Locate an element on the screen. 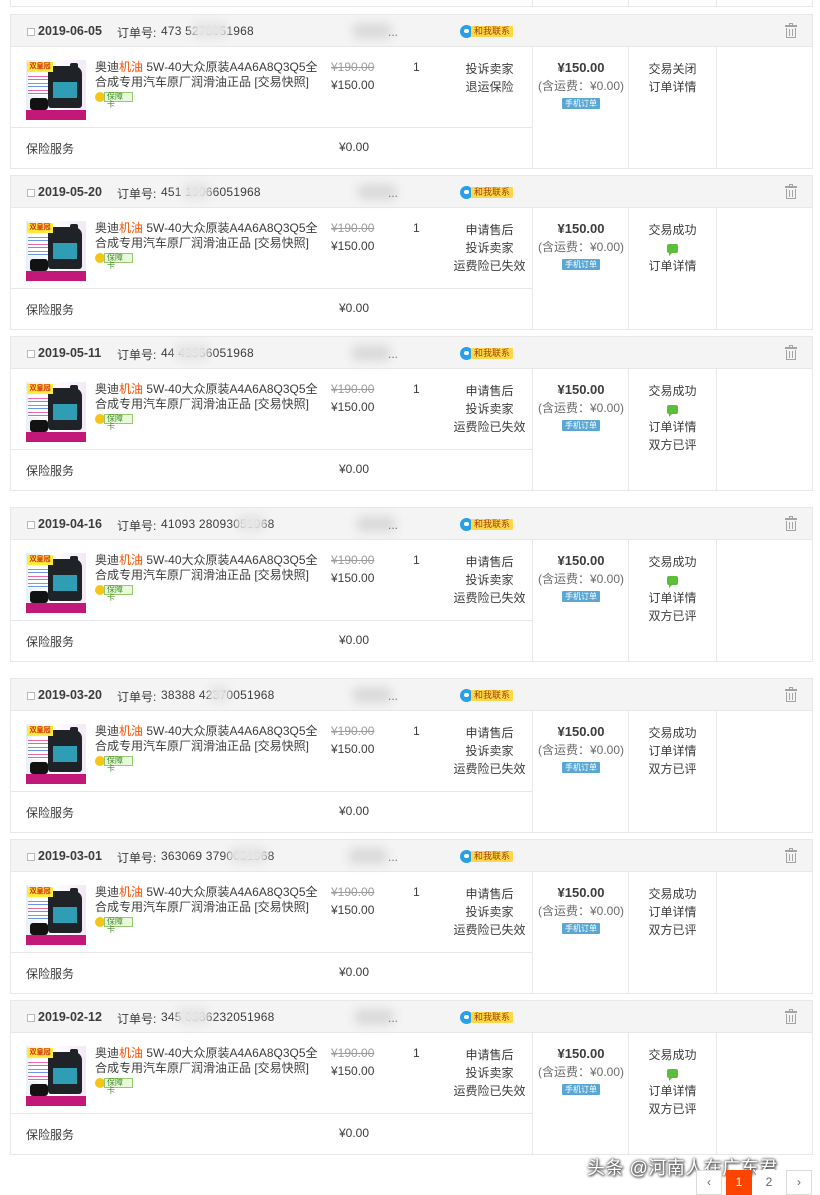 This screenshot has height=1195, width=820. order-total: ¥150.00 (含运费：¥0.00) 手机订单 is located at coordinates (581, 748).